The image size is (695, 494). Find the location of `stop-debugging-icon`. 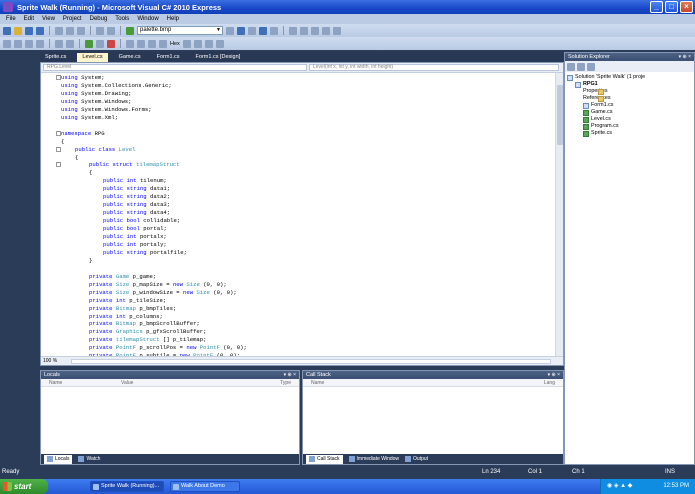

stop-debugging-icon is located at coordinates (111, 43).